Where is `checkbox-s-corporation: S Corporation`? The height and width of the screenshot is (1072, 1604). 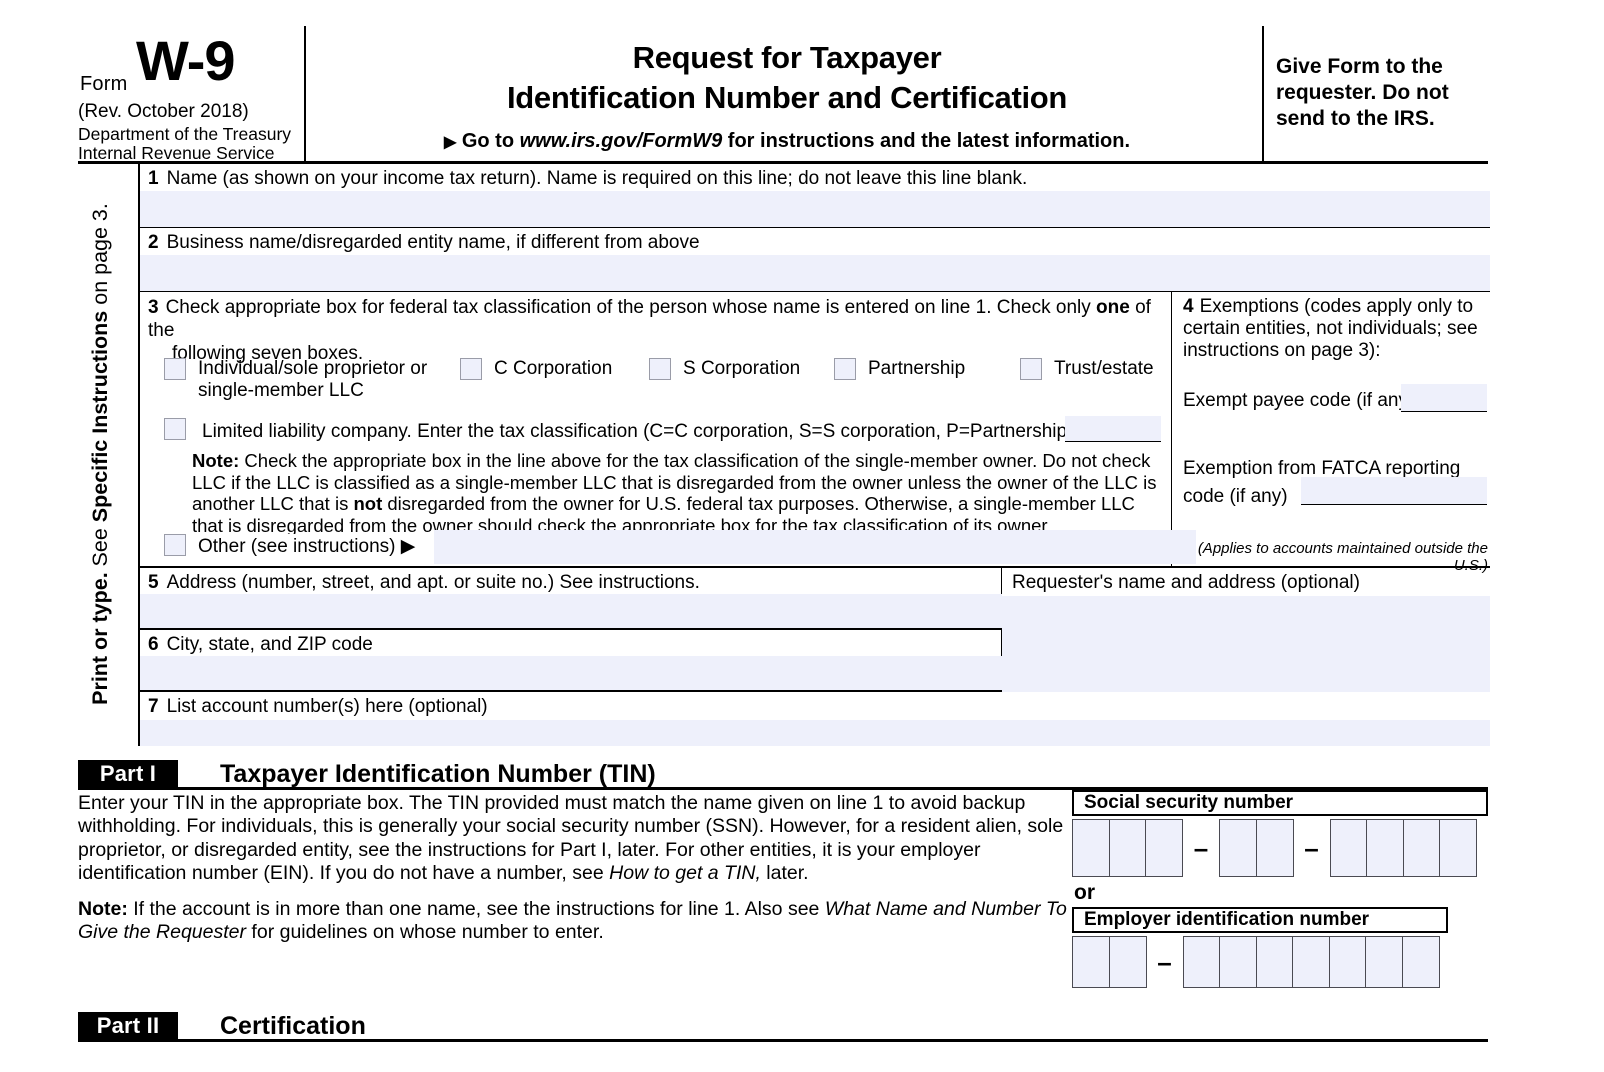
checkbox-s-corporation: S Corporation is located at coordinates (724, 370).